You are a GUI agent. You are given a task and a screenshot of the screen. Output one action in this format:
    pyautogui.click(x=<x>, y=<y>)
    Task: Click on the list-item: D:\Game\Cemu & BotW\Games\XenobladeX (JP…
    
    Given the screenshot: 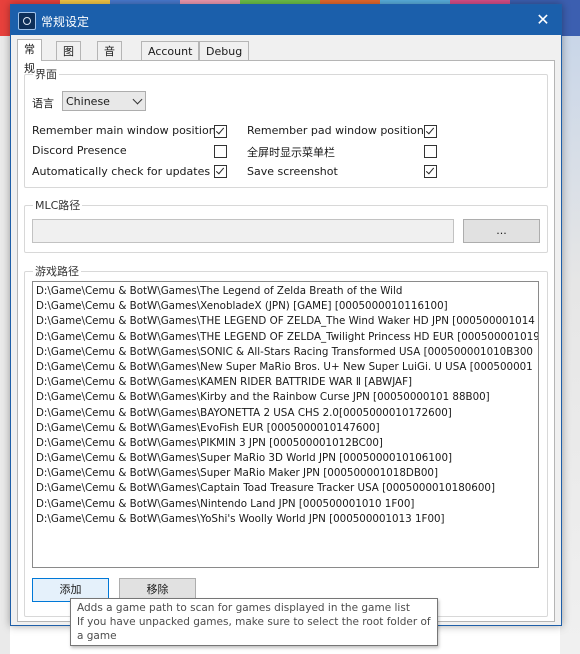 What is the action you would take?
    pyautogui.click(x=285, y=306)
    